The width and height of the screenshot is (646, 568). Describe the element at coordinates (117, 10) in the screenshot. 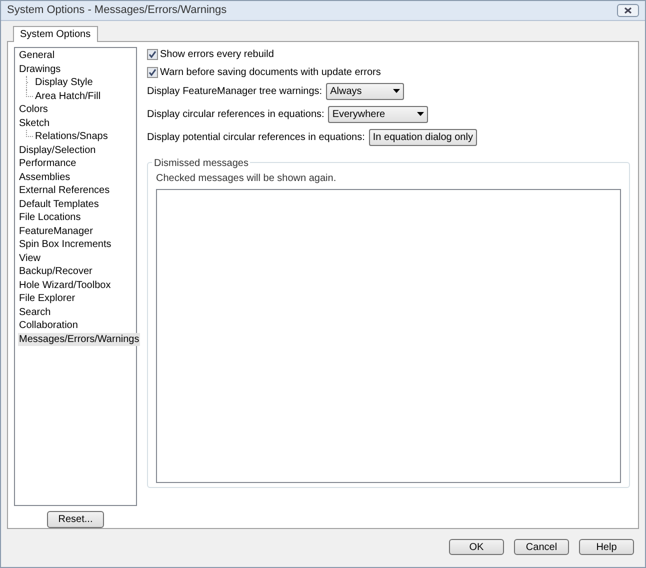

I see `window-title: System Options - Messages/Errors/Warnings` at that location.